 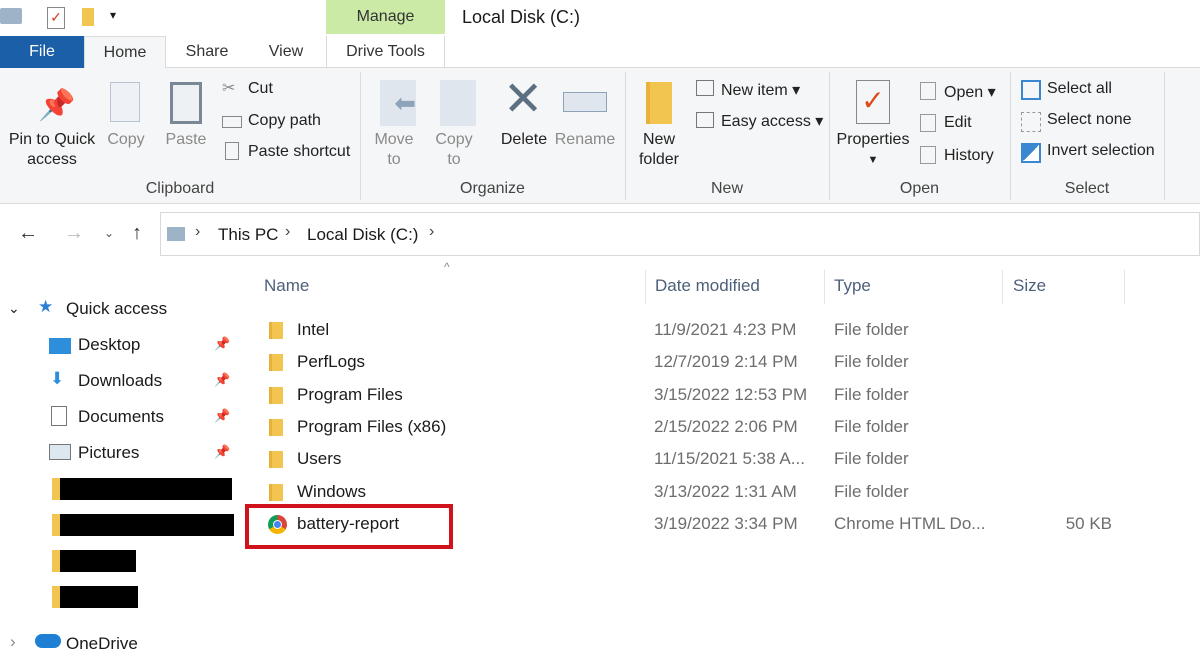 What do you see at coordinates (137, 233) in the screenshot?
I see `up-button: ↑` at bounding box center [137, 233].